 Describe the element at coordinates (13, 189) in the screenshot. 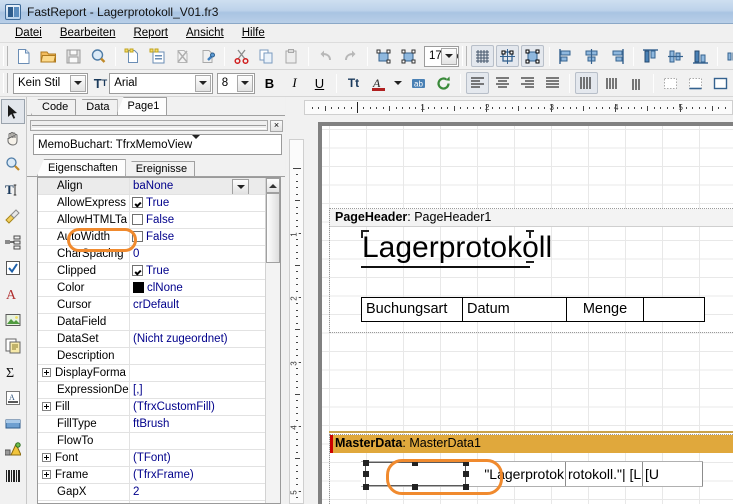

I see `text-tool-icon: T` at that location.